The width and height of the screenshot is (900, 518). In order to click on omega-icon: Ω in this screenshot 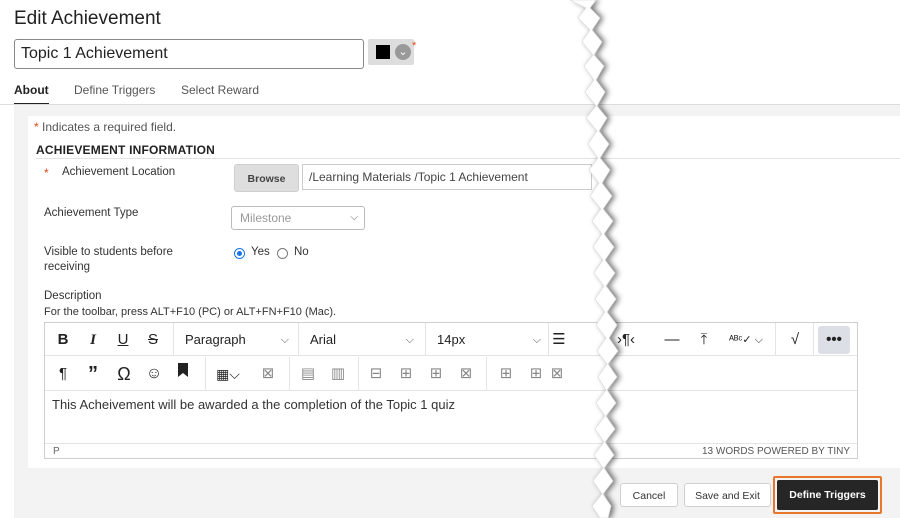, I will do `click(124, 374)`.